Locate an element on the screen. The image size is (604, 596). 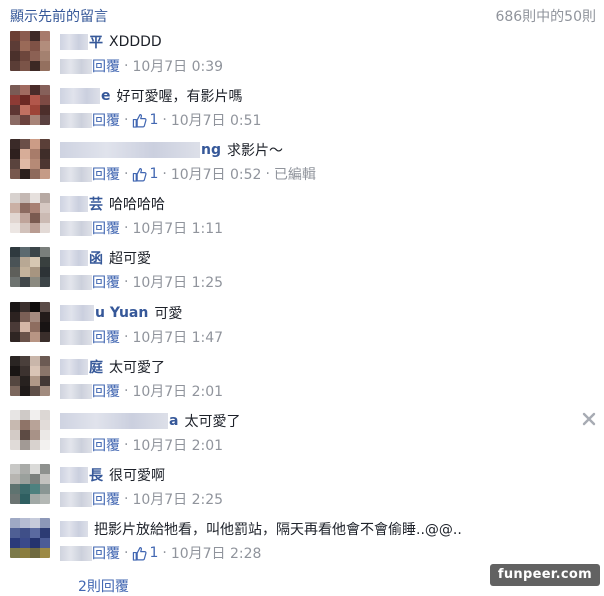
comment-author-line: 把影片放給牠看，叫他罰站，隔天再看他會不會偷睡..@@.. is located at coordinates (261, 529).